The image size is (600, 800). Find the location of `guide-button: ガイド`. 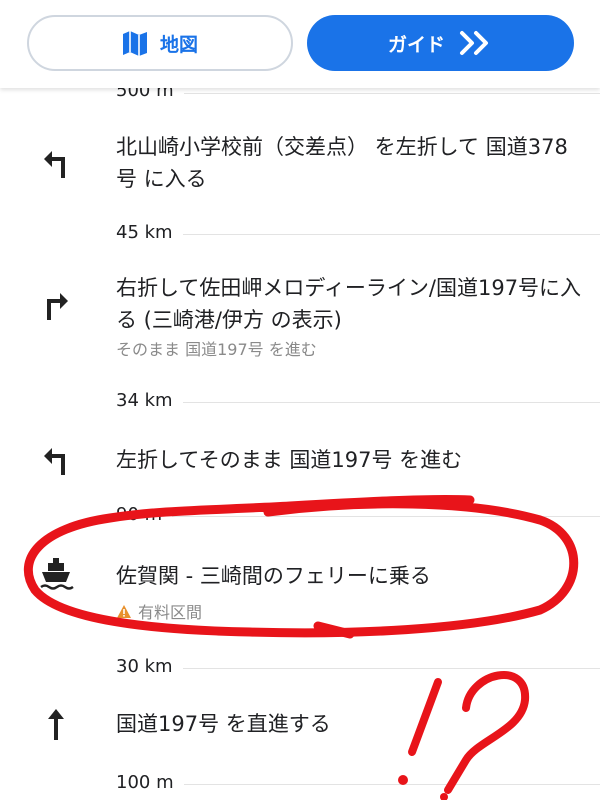

guide-button: ガイド is located at coordinates (440, 43).